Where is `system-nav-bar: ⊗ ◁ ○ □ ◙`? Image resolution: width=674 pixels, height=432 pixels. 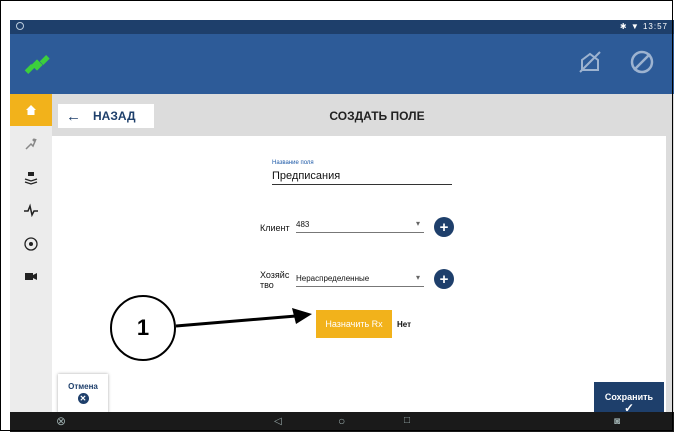 system-nav-bar: ⊗ ◁ ○ □ ◙ is located at coordinates (342, 422).